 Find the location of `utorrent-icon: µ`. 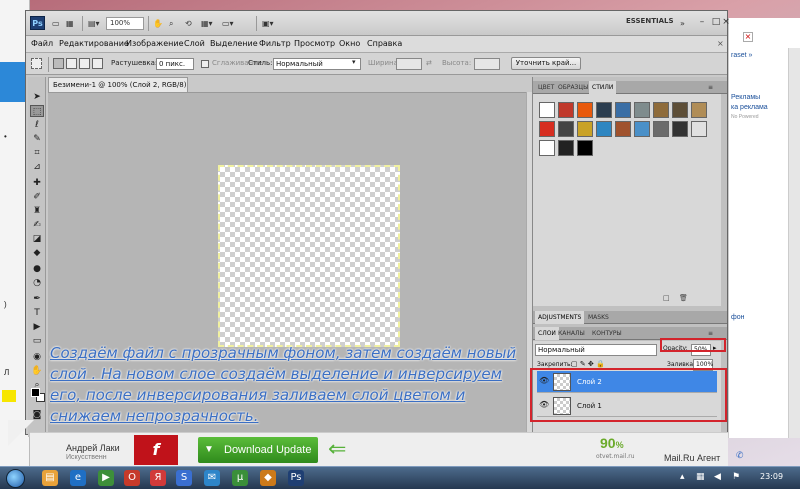

utorrent-icon: µ is located at coordinates (240, 478).